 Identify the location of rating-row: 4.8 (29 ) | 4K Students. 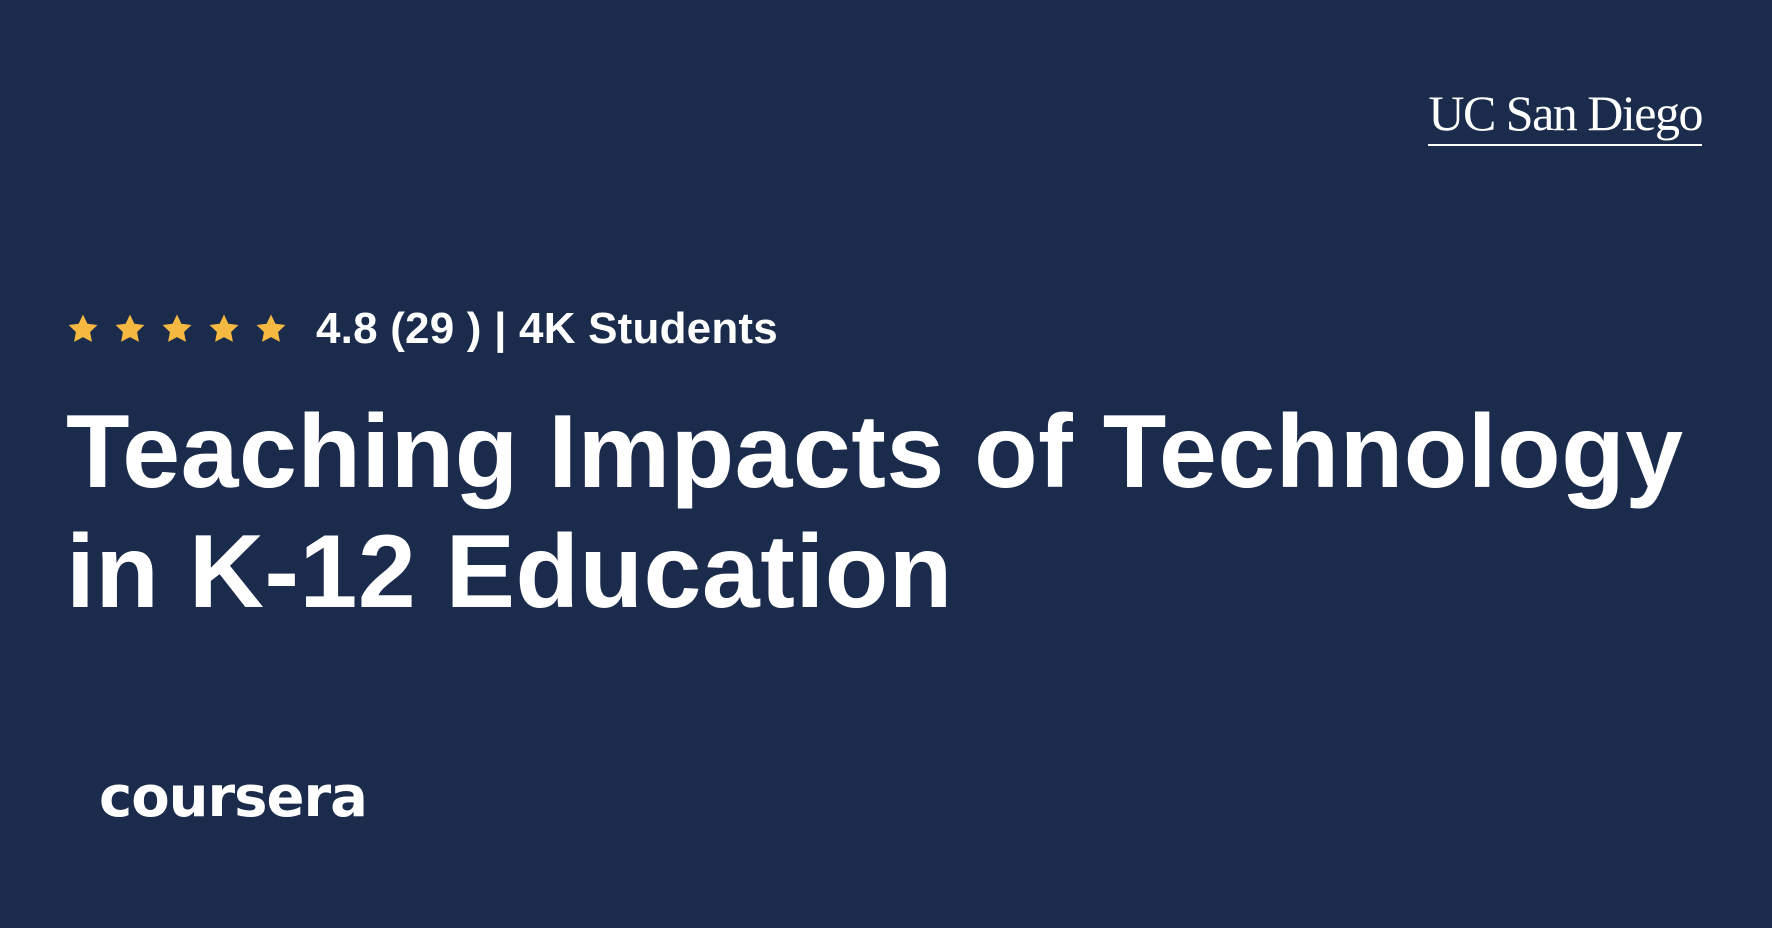
(422, 329).